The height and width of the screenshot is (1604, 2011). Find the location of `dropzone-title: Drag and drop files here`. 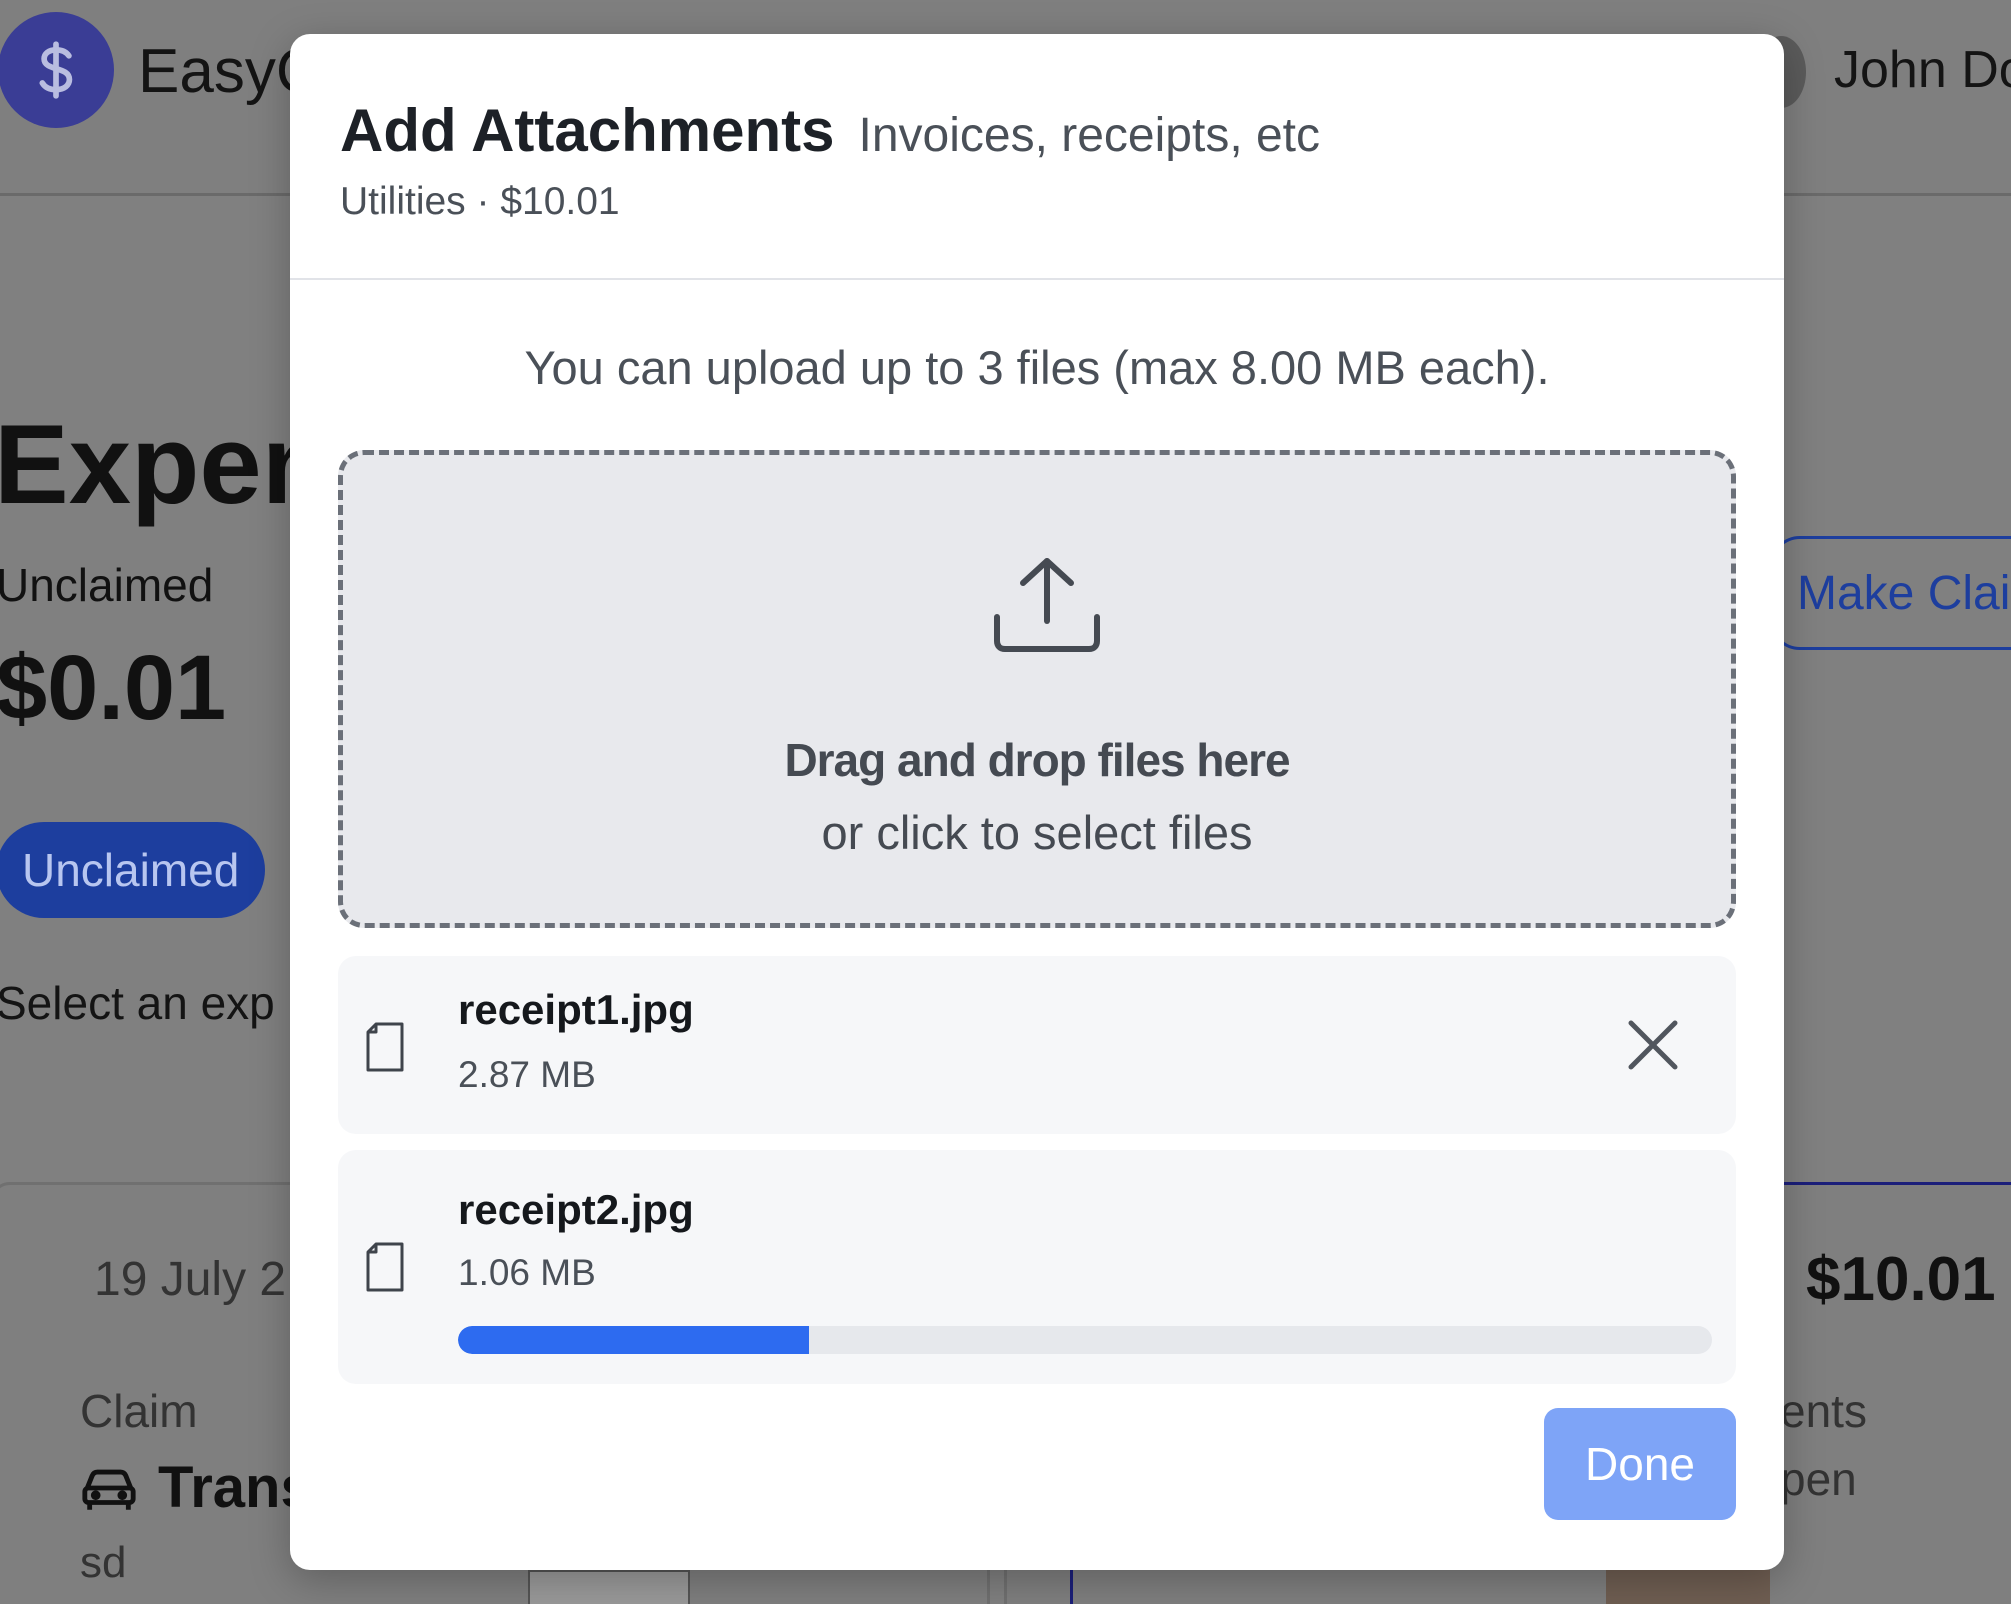

dropzone-title: Drag and drop files here is located at coordinates (1037, 760).